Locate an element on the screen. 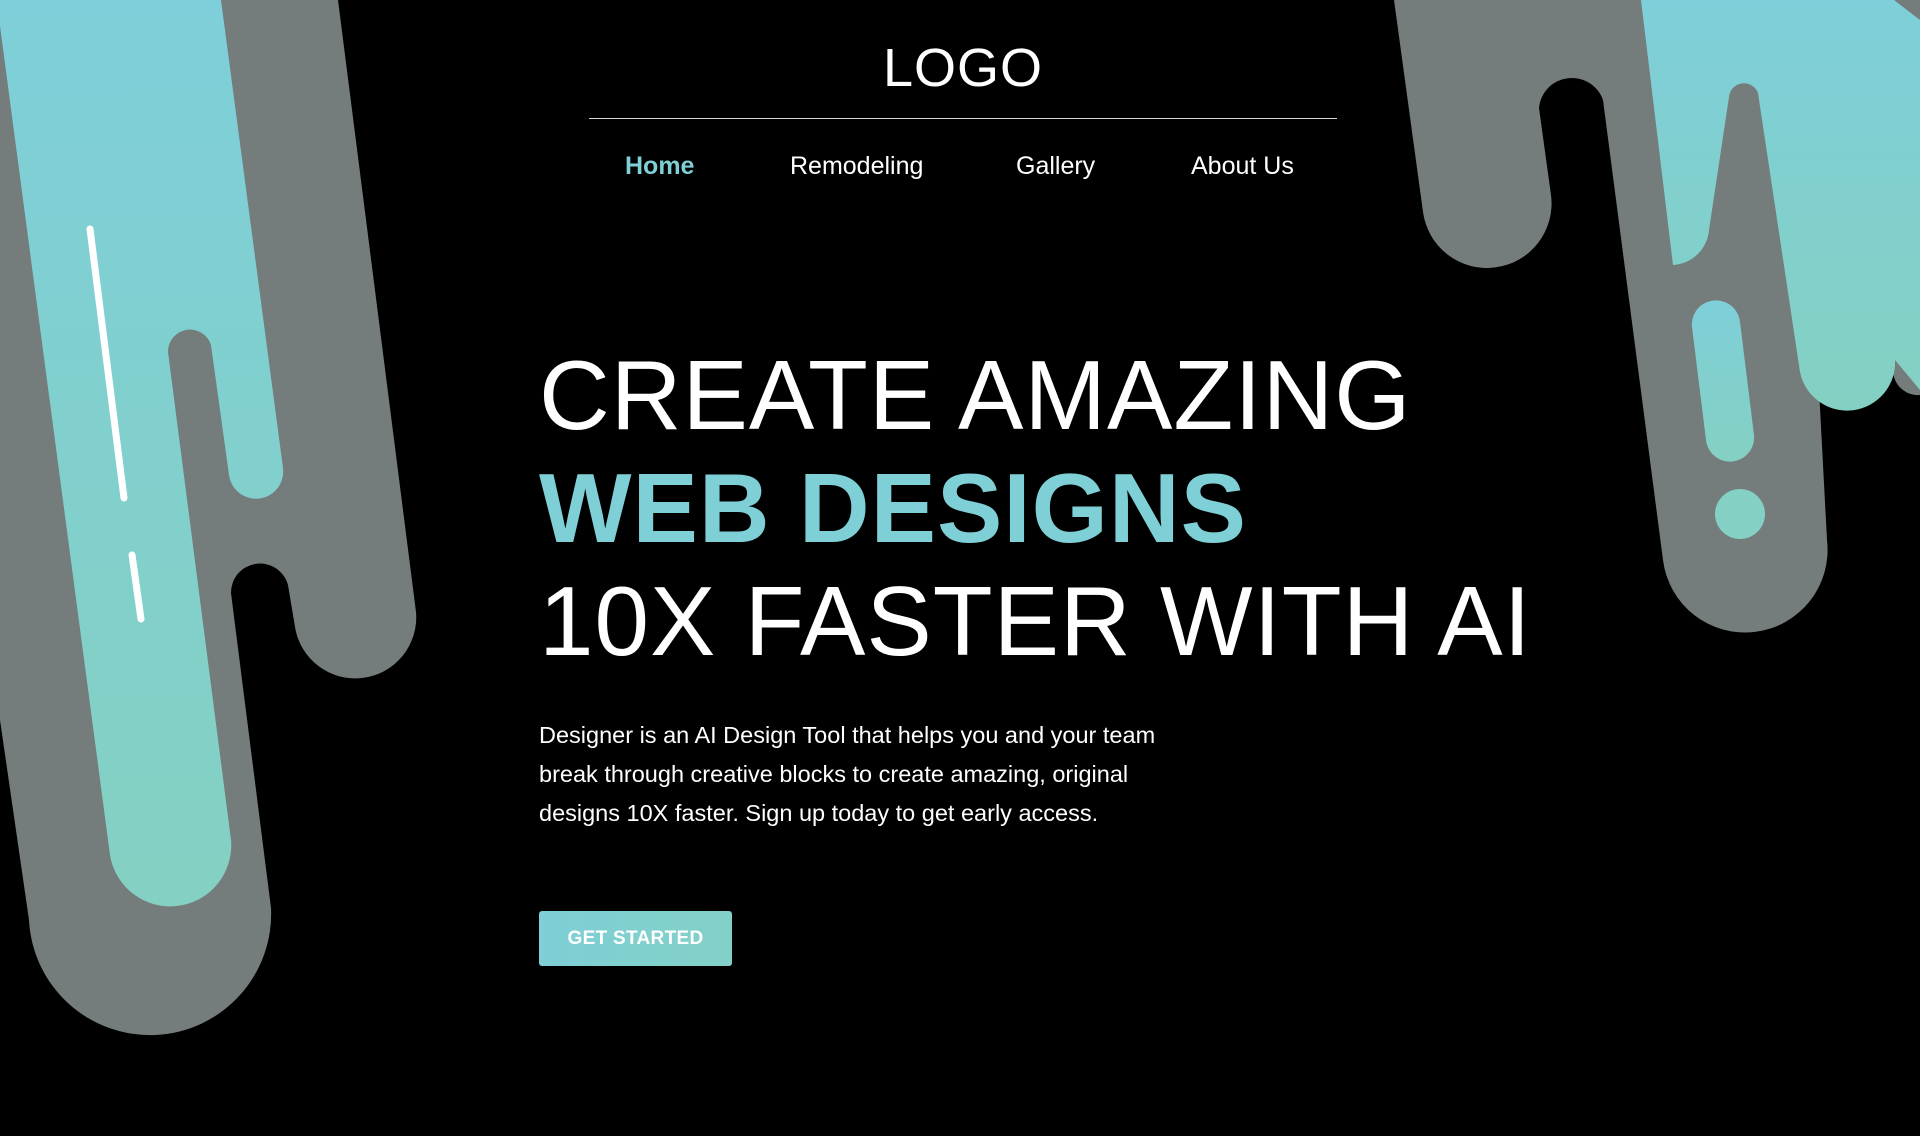  hero-headline-line-2: WEB DESIGNS is located at coordinates (893, 508).